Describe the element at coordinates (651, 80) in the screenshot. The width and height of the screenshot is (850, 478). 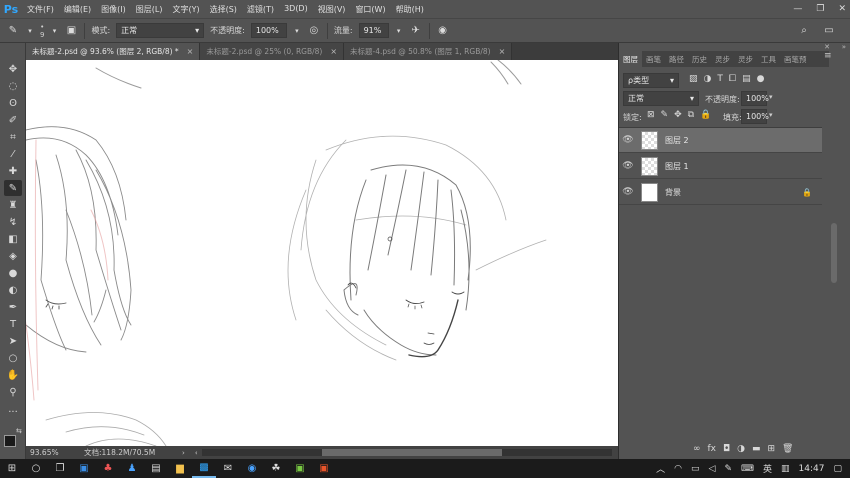
I see `layer-filter-select: ρ类型 ▾` at that location.